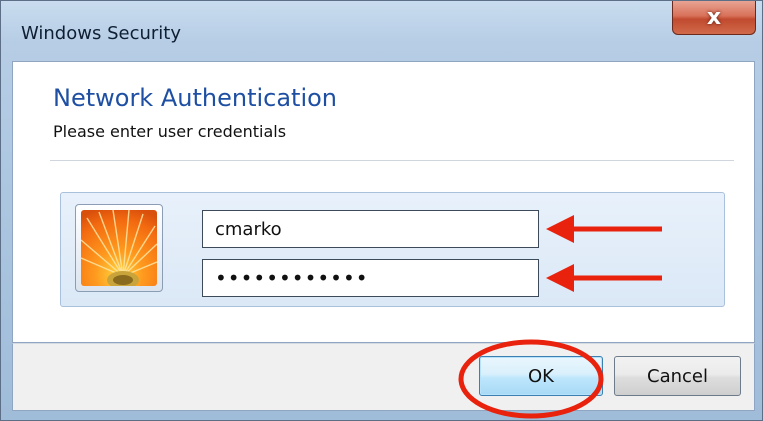 The height and width of the screenshot is (421, 763). Describe the element at coordinates (101, 33) in the screenshot. I see `window-title: Windows Security` at that location.